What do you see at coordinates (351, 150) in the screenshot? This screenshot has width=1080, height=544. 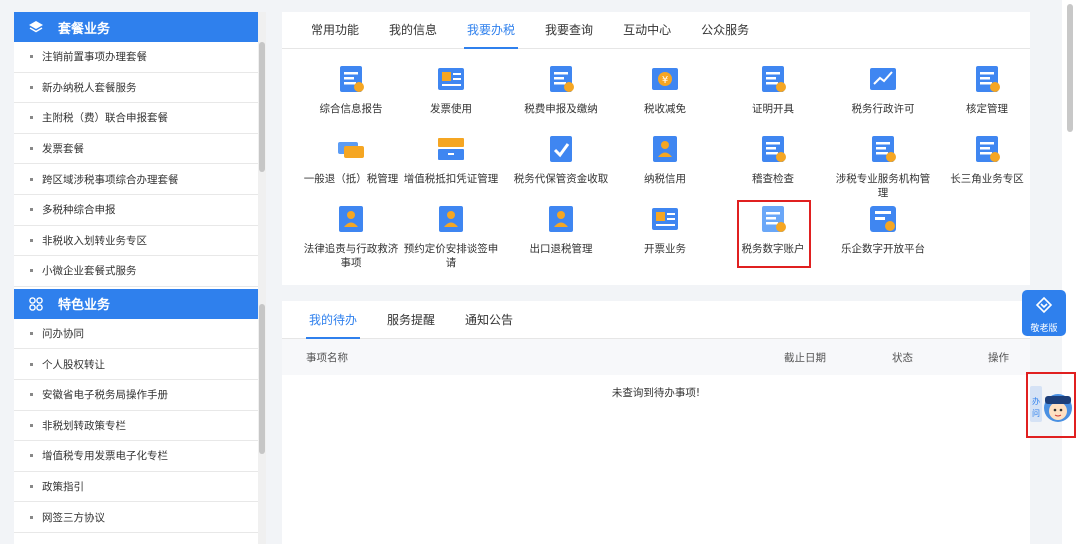 I see `refund-icon` at bounding box center [351, 150].